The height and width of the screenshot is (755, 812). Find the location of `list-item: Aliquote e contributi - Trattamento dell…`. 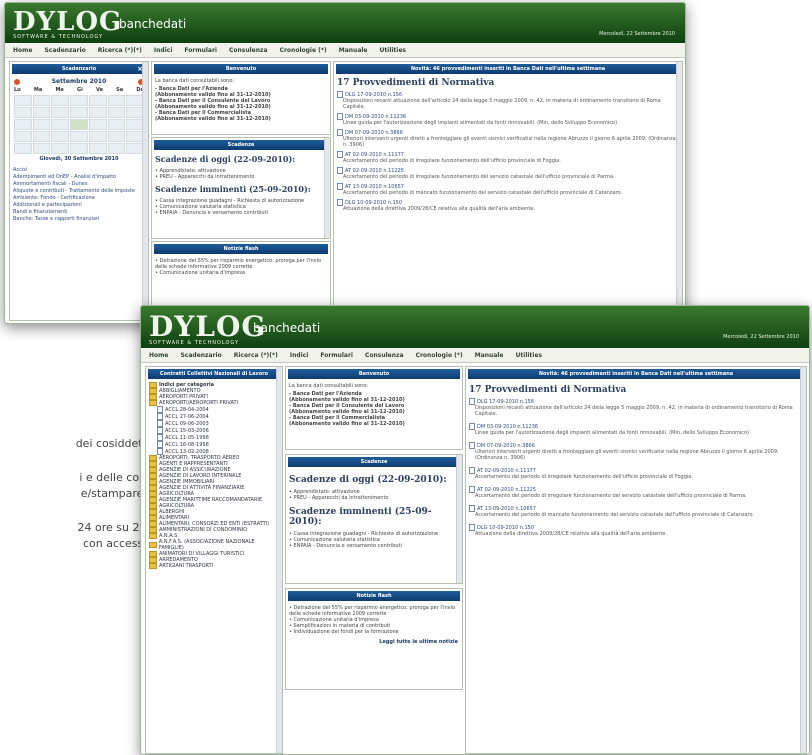

list-item: Aliquote e contributi - Trattamento dell… is located at coordinates (79, 191).